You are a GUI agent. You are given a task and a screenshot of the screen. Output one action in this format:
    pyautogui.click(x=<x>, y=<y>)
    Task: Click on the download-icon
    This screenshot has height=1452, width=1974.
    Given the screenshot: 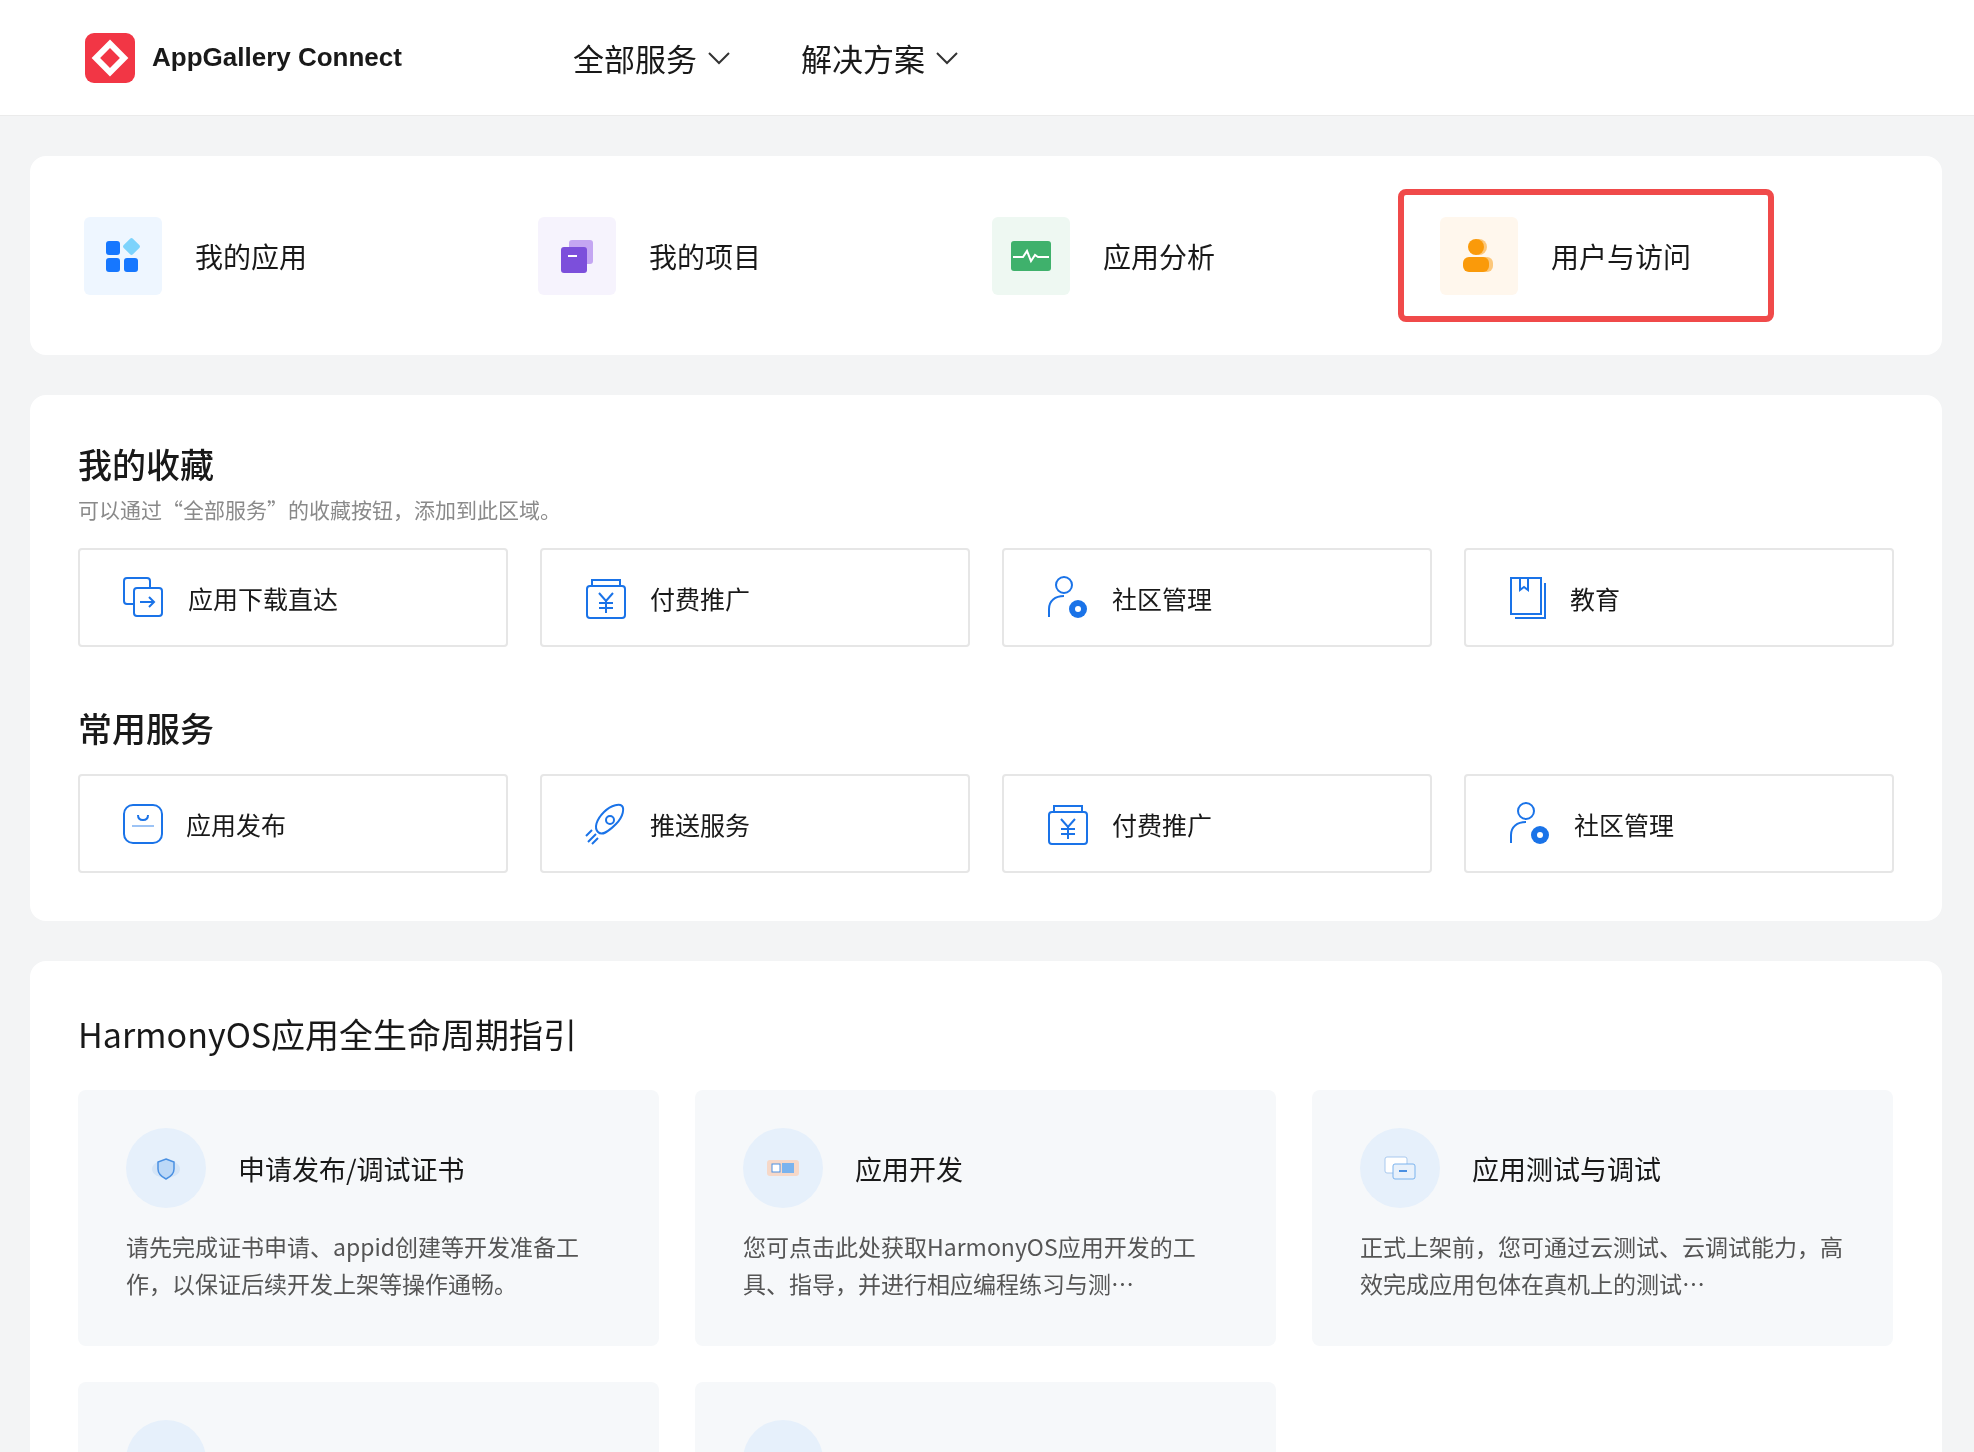 What is the action you would take?
    pyautogui.click(x=144, y=597)
    